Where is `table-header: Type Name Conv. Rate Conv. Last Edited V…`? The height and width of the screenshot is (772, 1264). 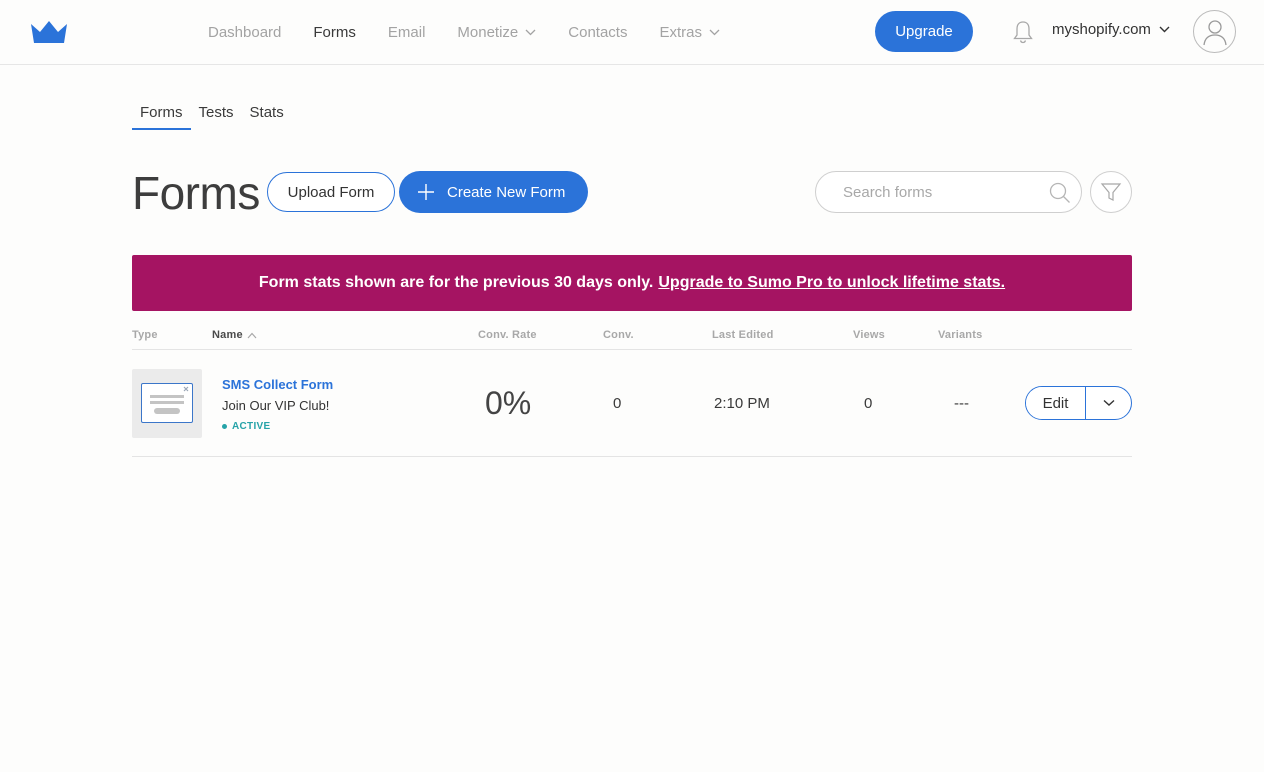
table-header: Type Name Conv. Rate Conv. Last Edited V… is located at coordinates (632, 338).